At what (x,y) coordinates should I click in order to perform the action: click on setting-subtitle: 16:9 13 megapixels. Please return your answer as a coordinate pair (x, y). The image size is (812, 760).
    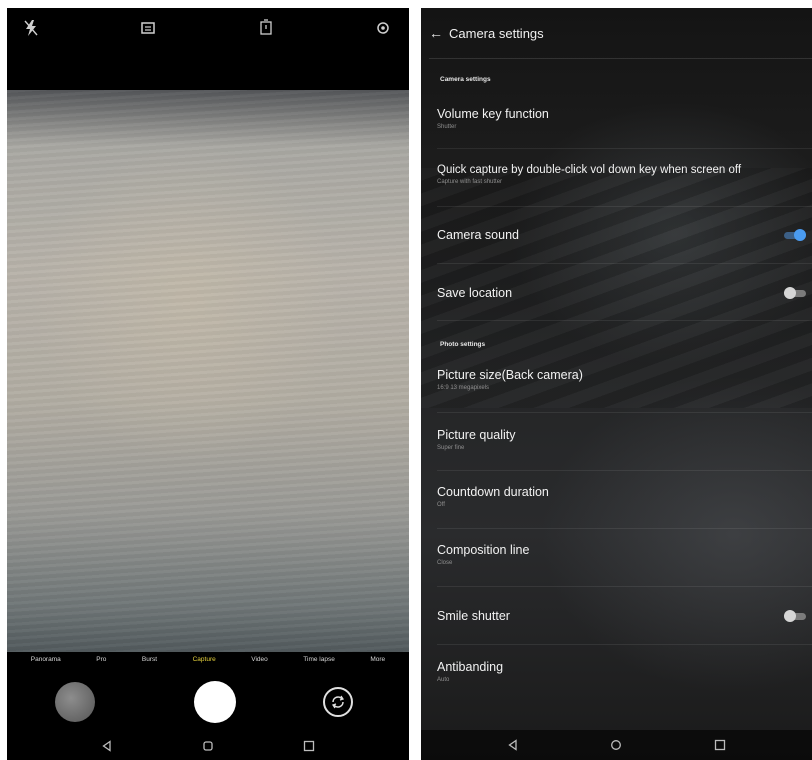
    Looking at the image, I should click on (463, 388).